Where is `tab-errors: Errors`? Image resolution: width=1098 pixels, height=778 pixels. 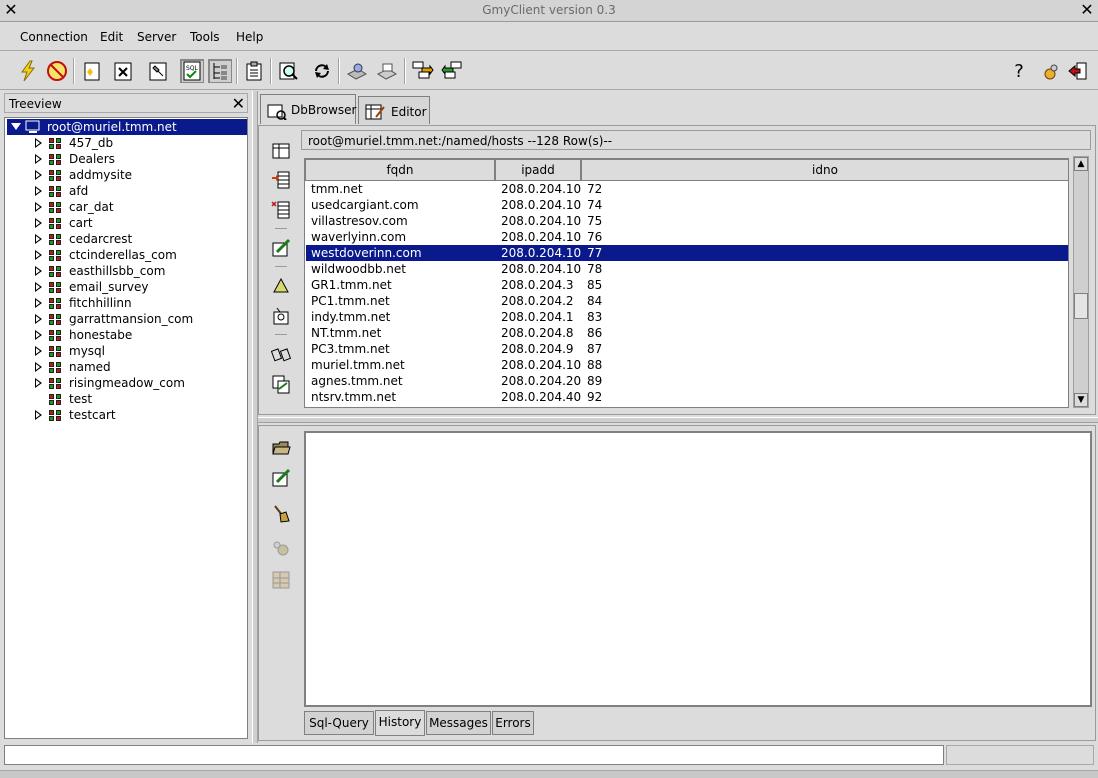
tab-errors: Errors is located at coordinates (513, 723).